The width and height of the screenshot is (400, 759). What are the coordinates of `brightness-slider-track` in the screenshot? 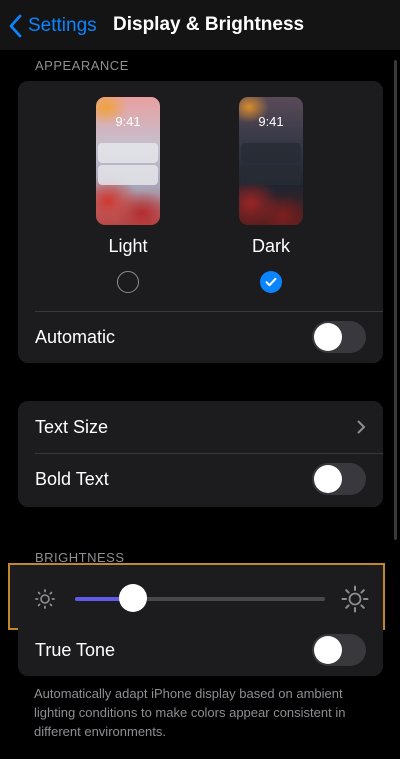 It's located at (200, 599).